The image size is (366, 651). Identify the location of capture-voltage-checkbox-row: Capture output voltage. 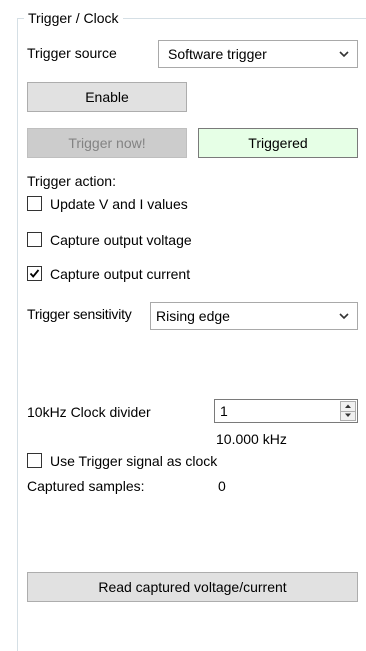
(152, 241).